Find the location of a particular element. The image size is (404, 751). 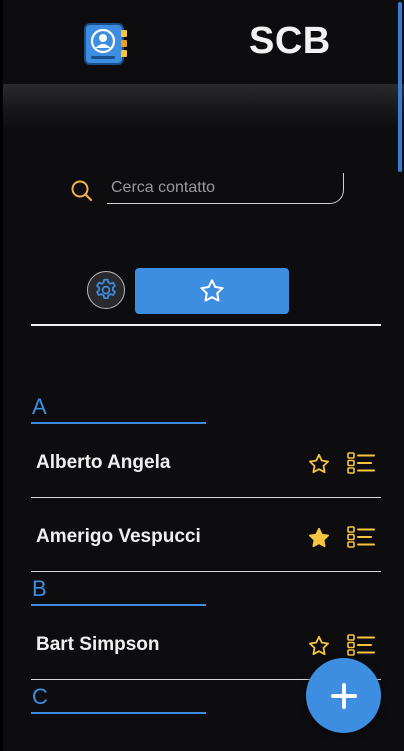

plus-icon is located at coordinates (344, 696).